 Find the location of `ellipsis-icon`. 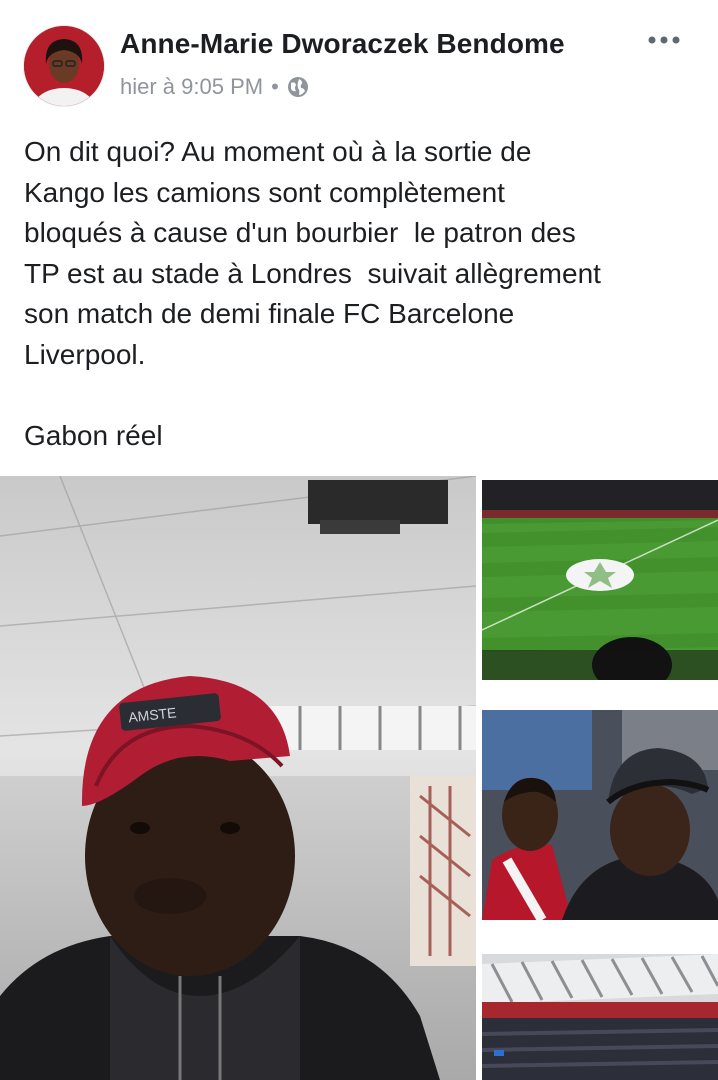

ellipsis-icon is located at coordinates (664, 40).